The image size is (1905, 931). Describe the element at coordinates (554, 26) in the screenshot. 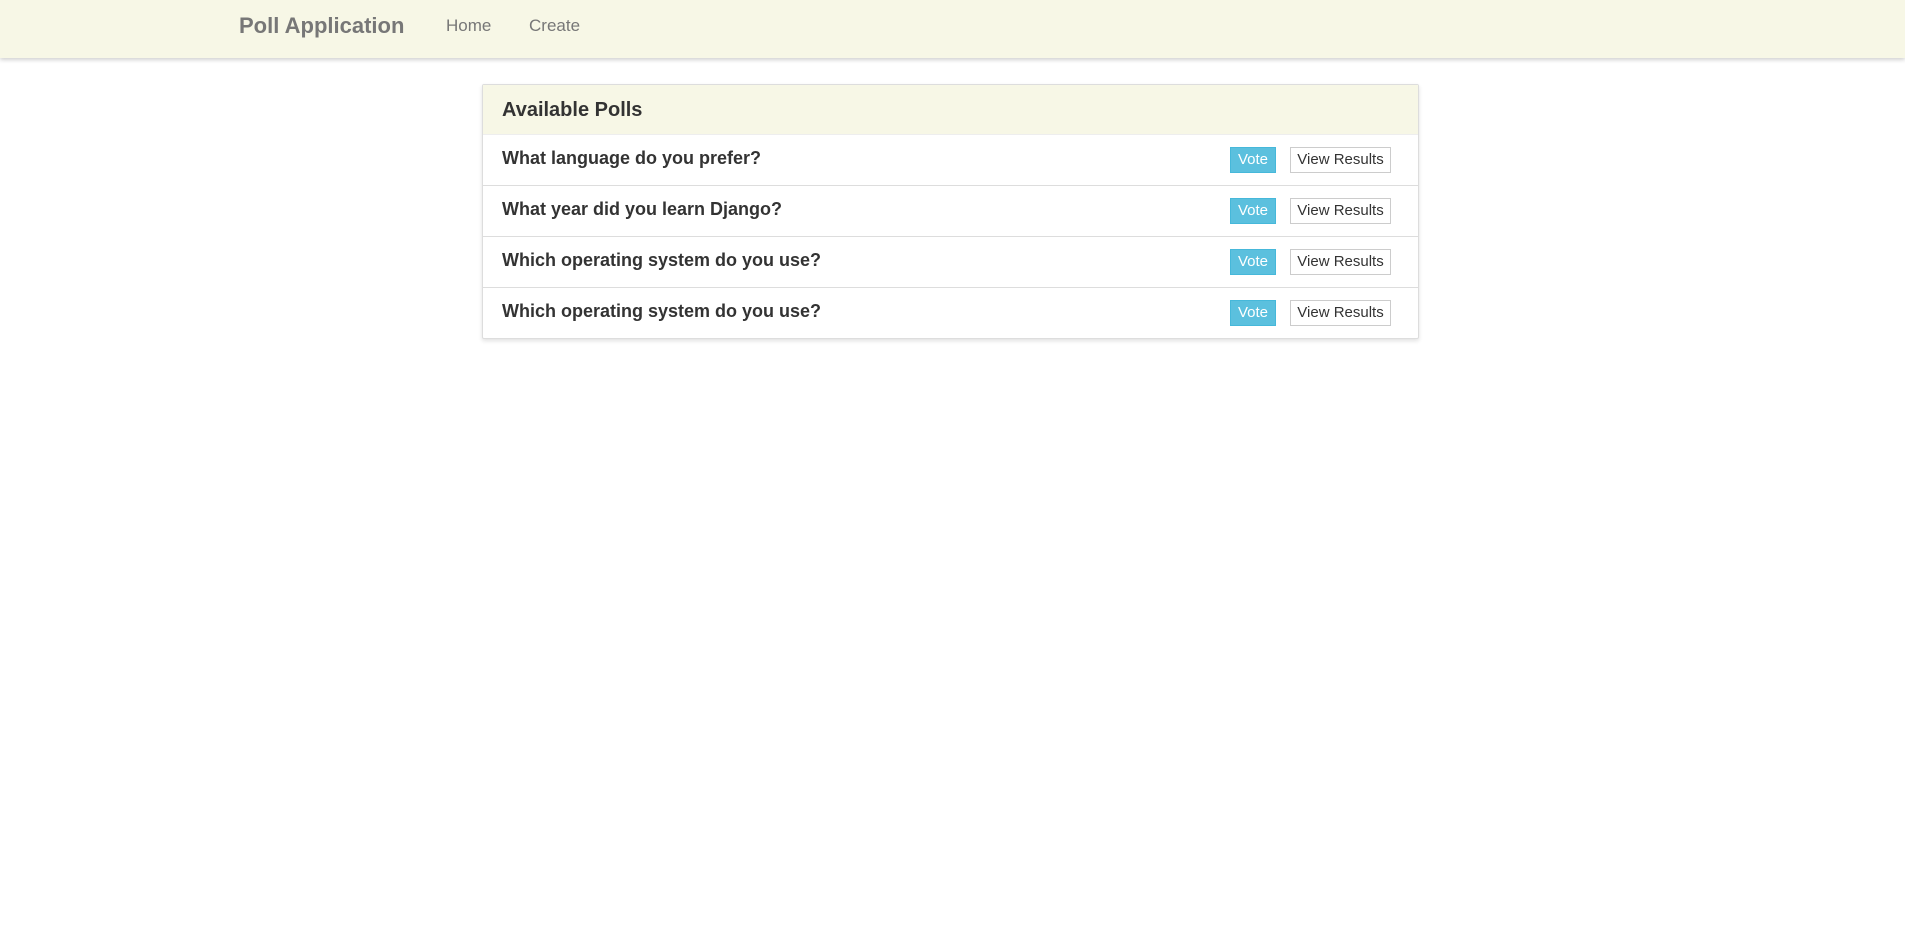

I see `nav-link-create: Create` at that location.